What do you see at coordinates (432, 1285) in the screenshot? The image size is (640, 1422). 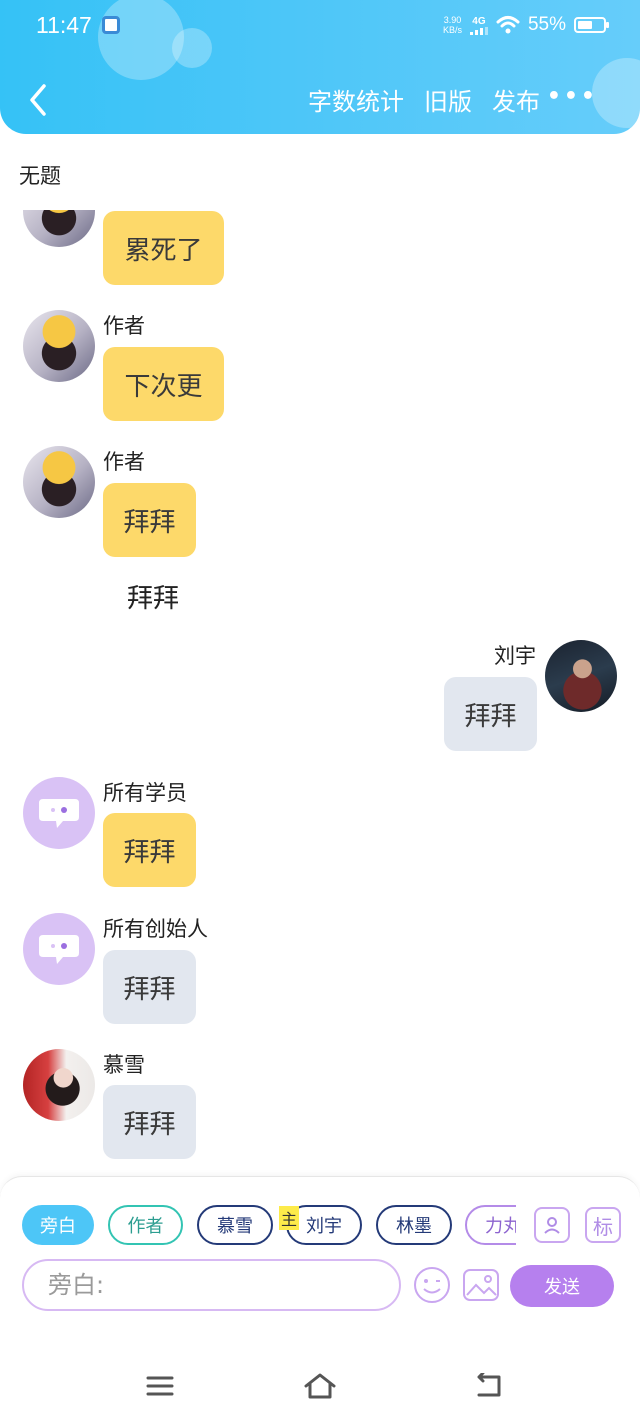 I see `emoji-icon` at bounding box center [432, 1285].